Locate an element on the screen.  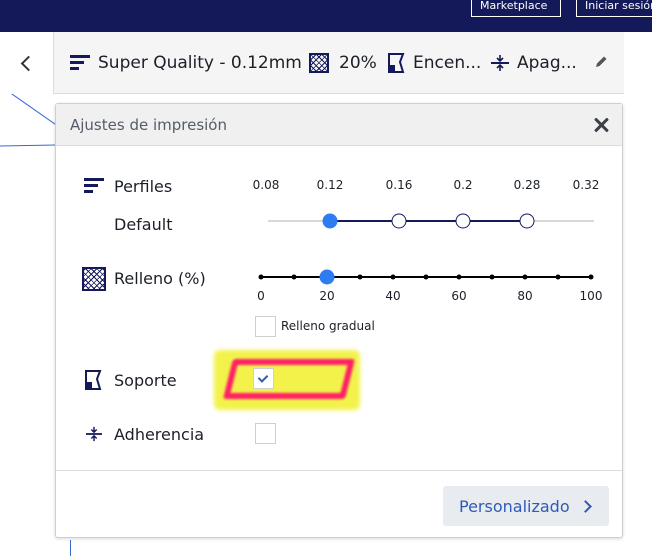
profile-default-label: Default is located at coordinates (143, 224).